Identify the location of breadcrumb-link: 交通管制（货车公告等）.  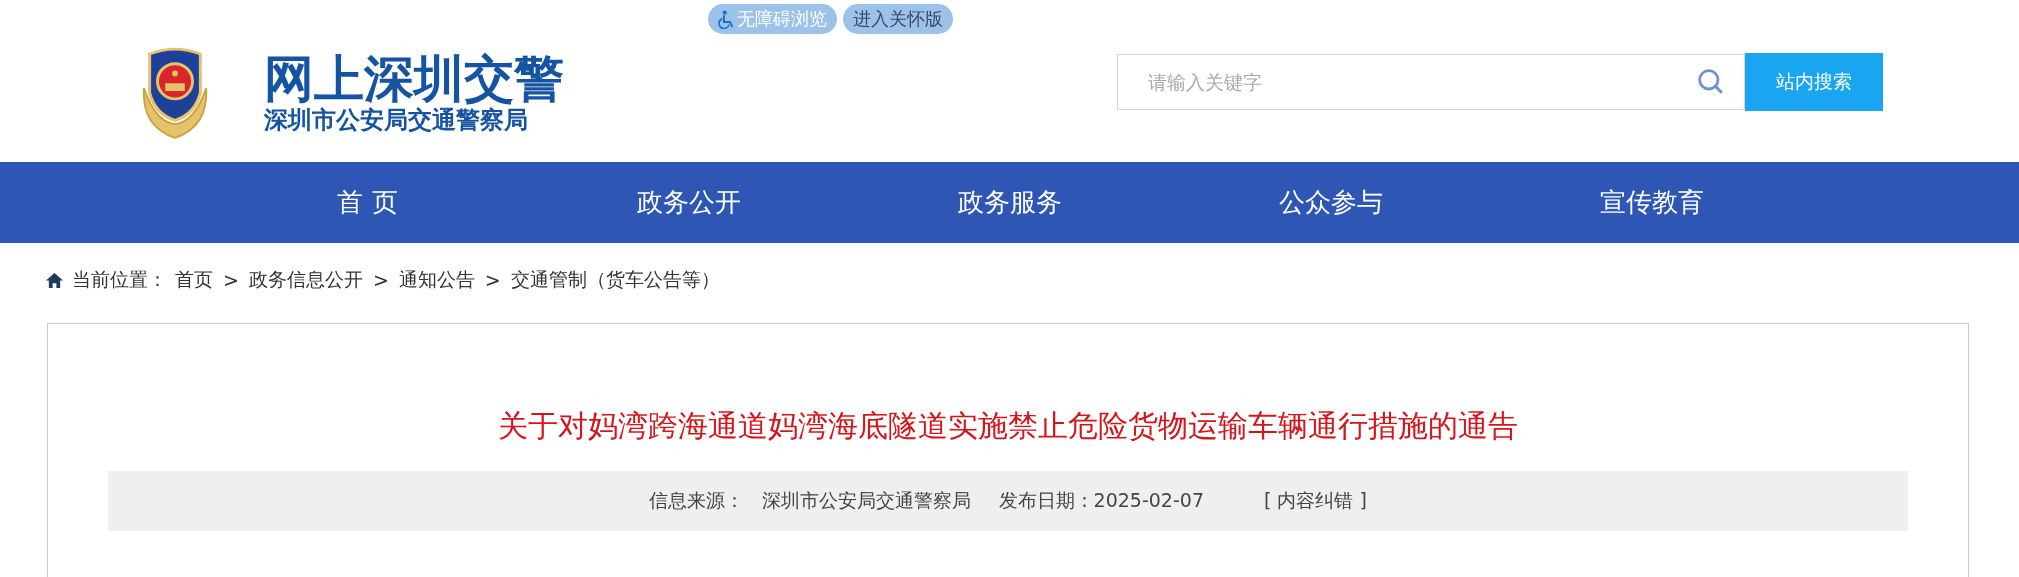
(615, 280).